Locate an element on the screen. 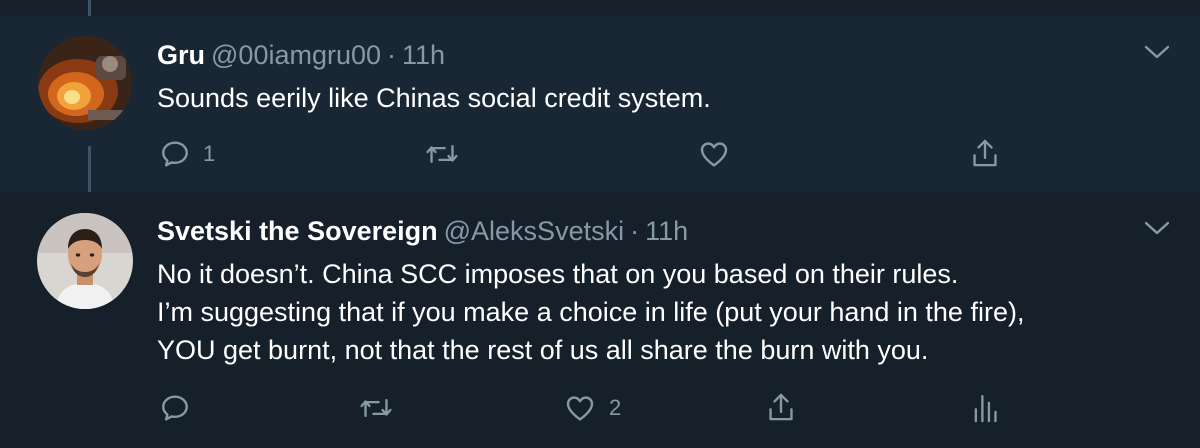  analytics-button is located at coordinates (985, 408).